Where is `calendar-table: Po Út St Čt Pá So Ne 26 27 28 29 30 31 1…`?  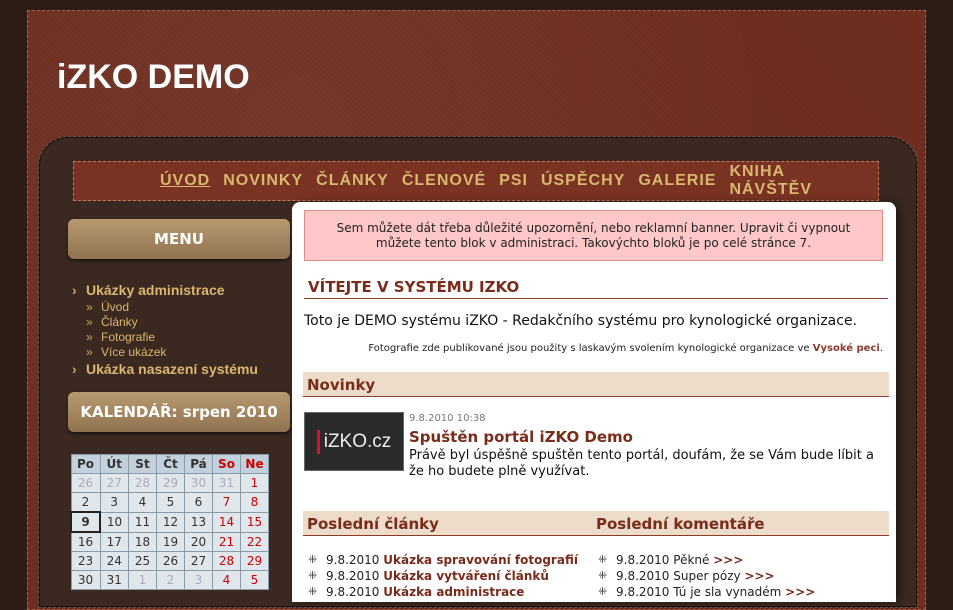 calendar-table: Po Út St Čt Pá So Ne 26 27 28 29 30 31 1… is located at coordinates (169, 522).